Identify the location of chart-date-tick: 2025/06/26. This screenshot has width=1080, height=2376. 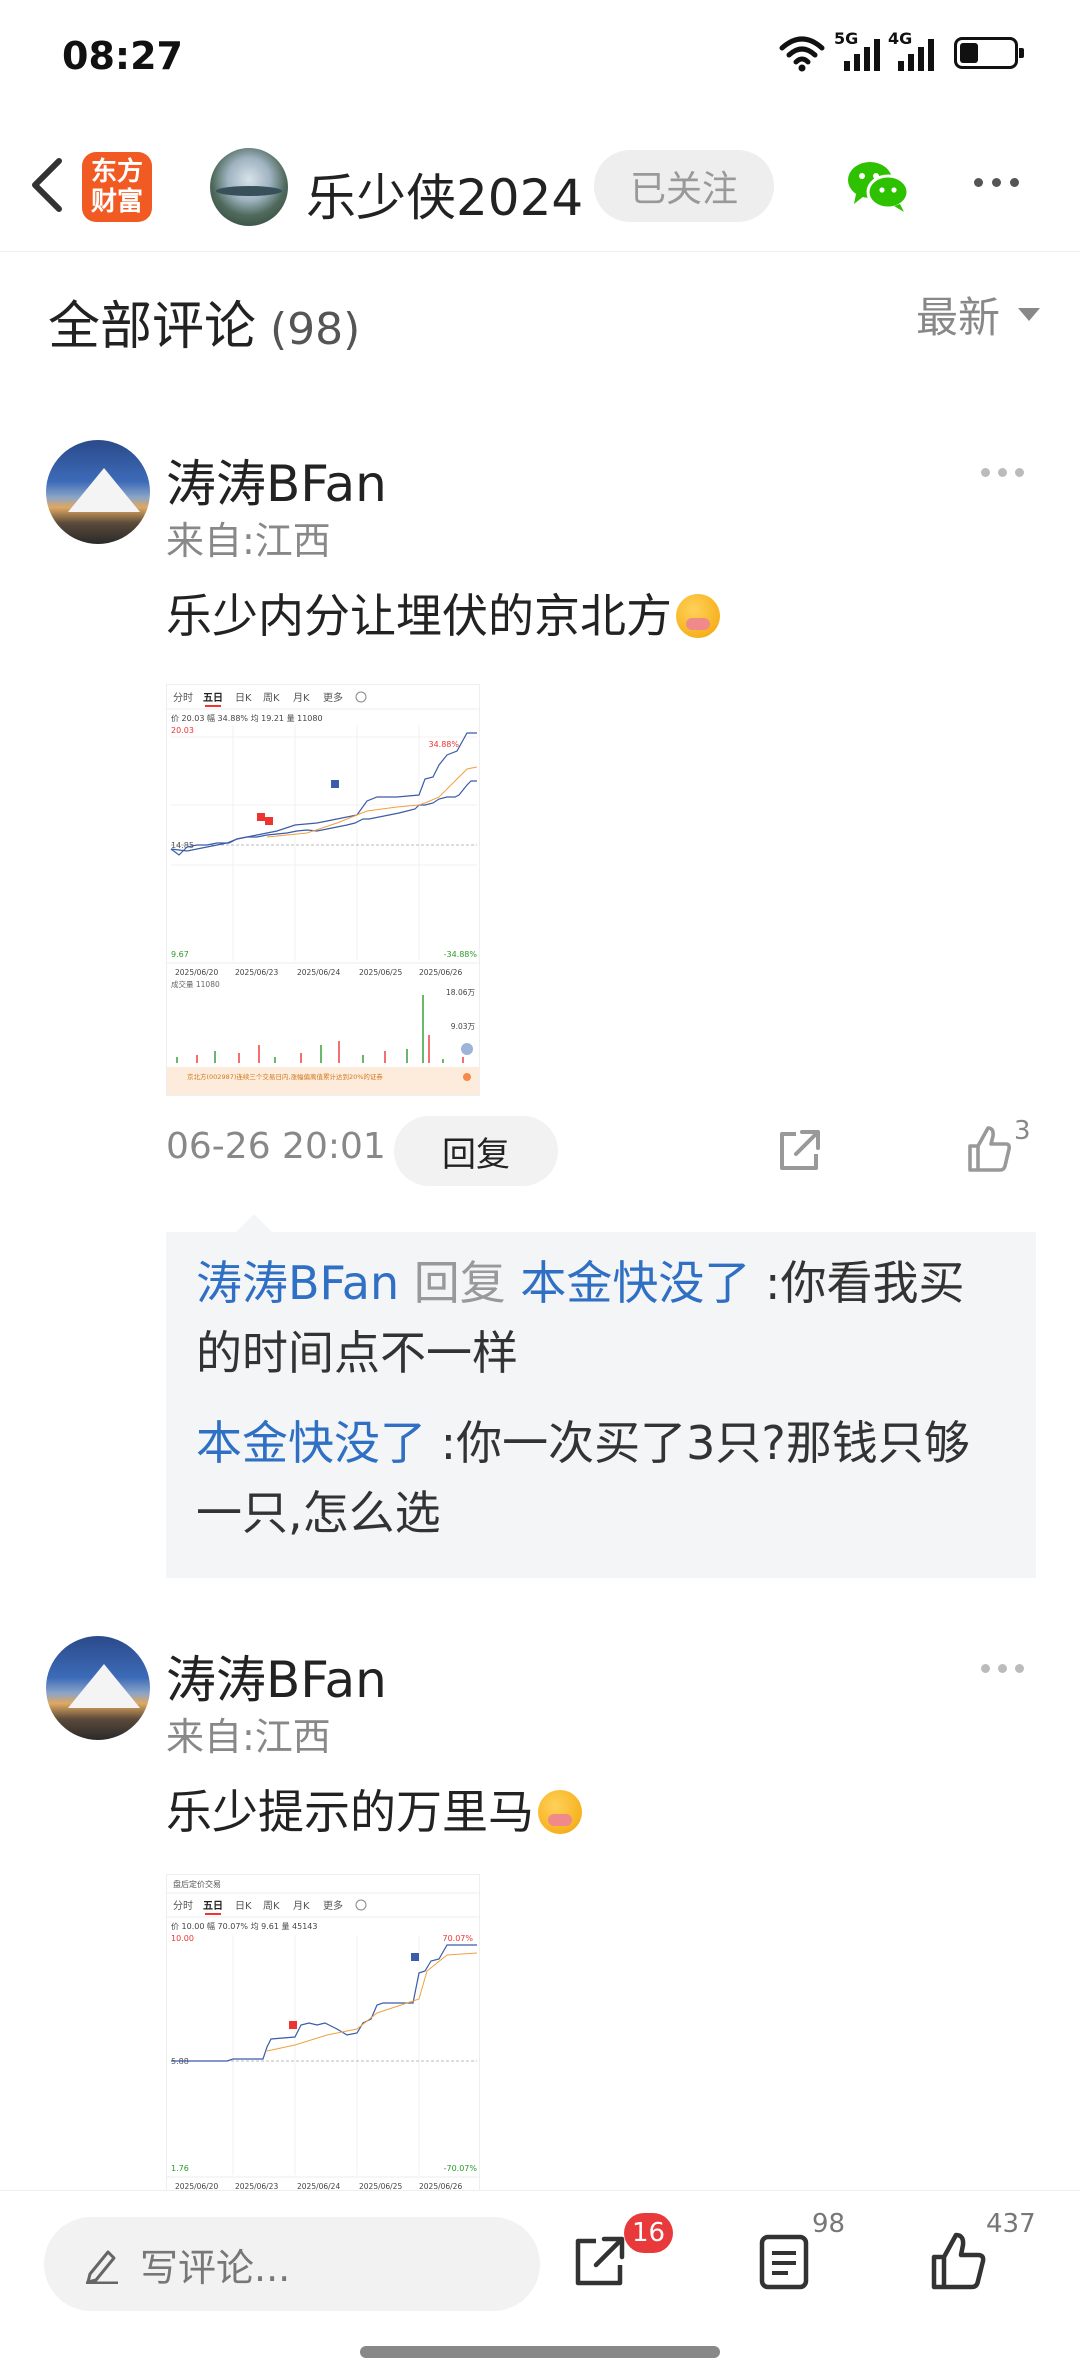
(440, 972).